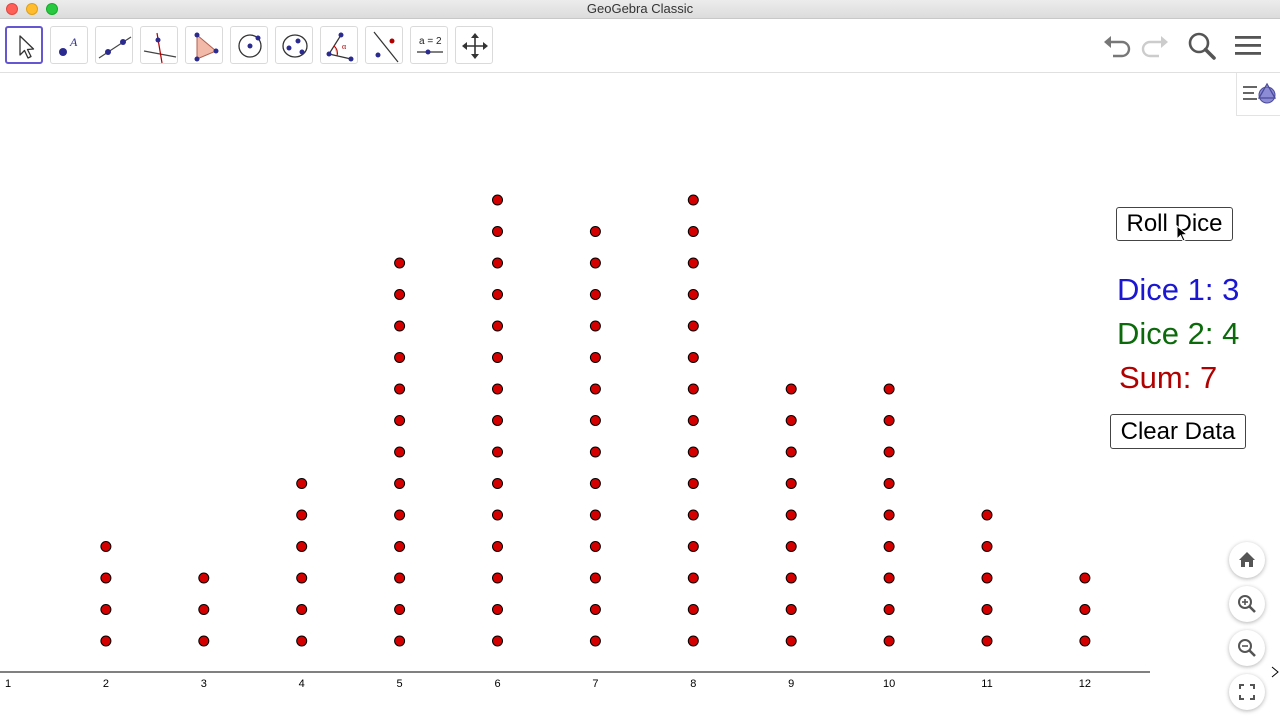  I want to click on perpendicular-line-tool-button, so click(159, 45).